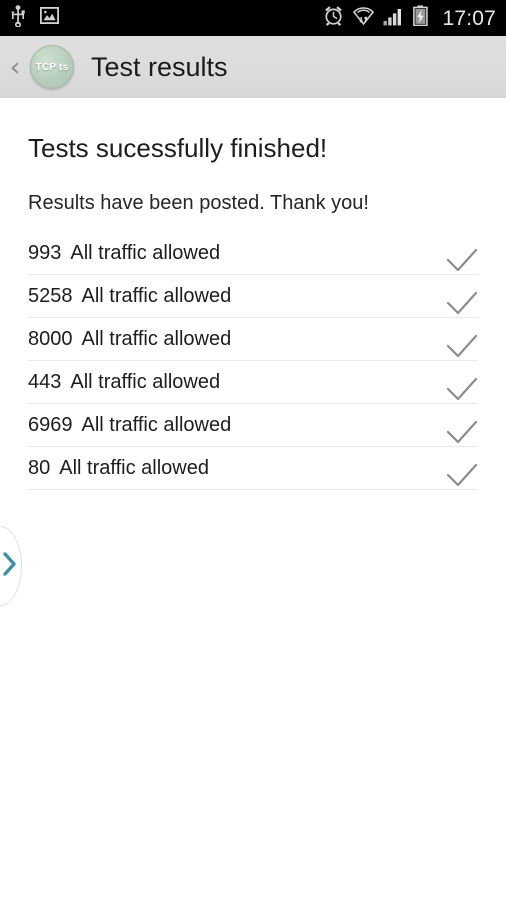 The height and width of the screenshot is (900, 506). I want to click on action-bar: ‹ TCP ts Test results, so click(253, 67).